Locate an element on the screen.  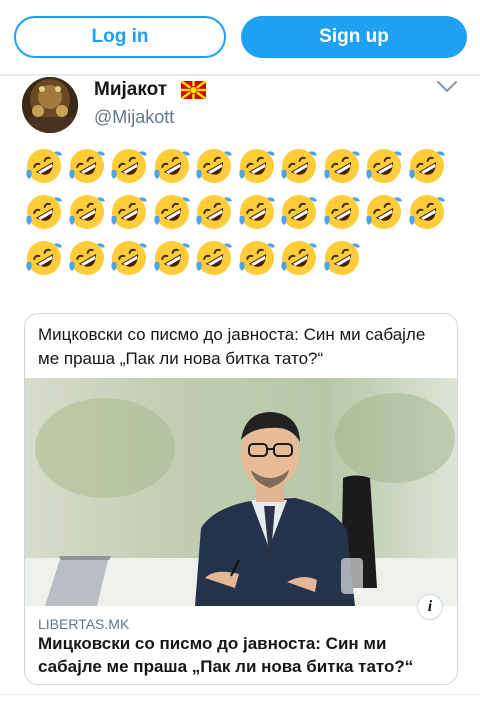
avatar is located at coordinates (50, 105).